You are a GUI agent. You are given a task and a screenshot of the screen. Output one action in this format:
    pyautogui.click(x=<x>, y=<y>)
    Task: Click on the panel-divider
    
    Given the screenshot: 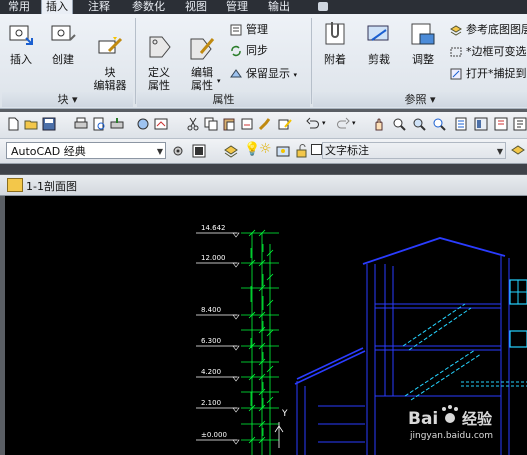 What is the action you would take?
    pyautogui.click(x=135, y=61)
    